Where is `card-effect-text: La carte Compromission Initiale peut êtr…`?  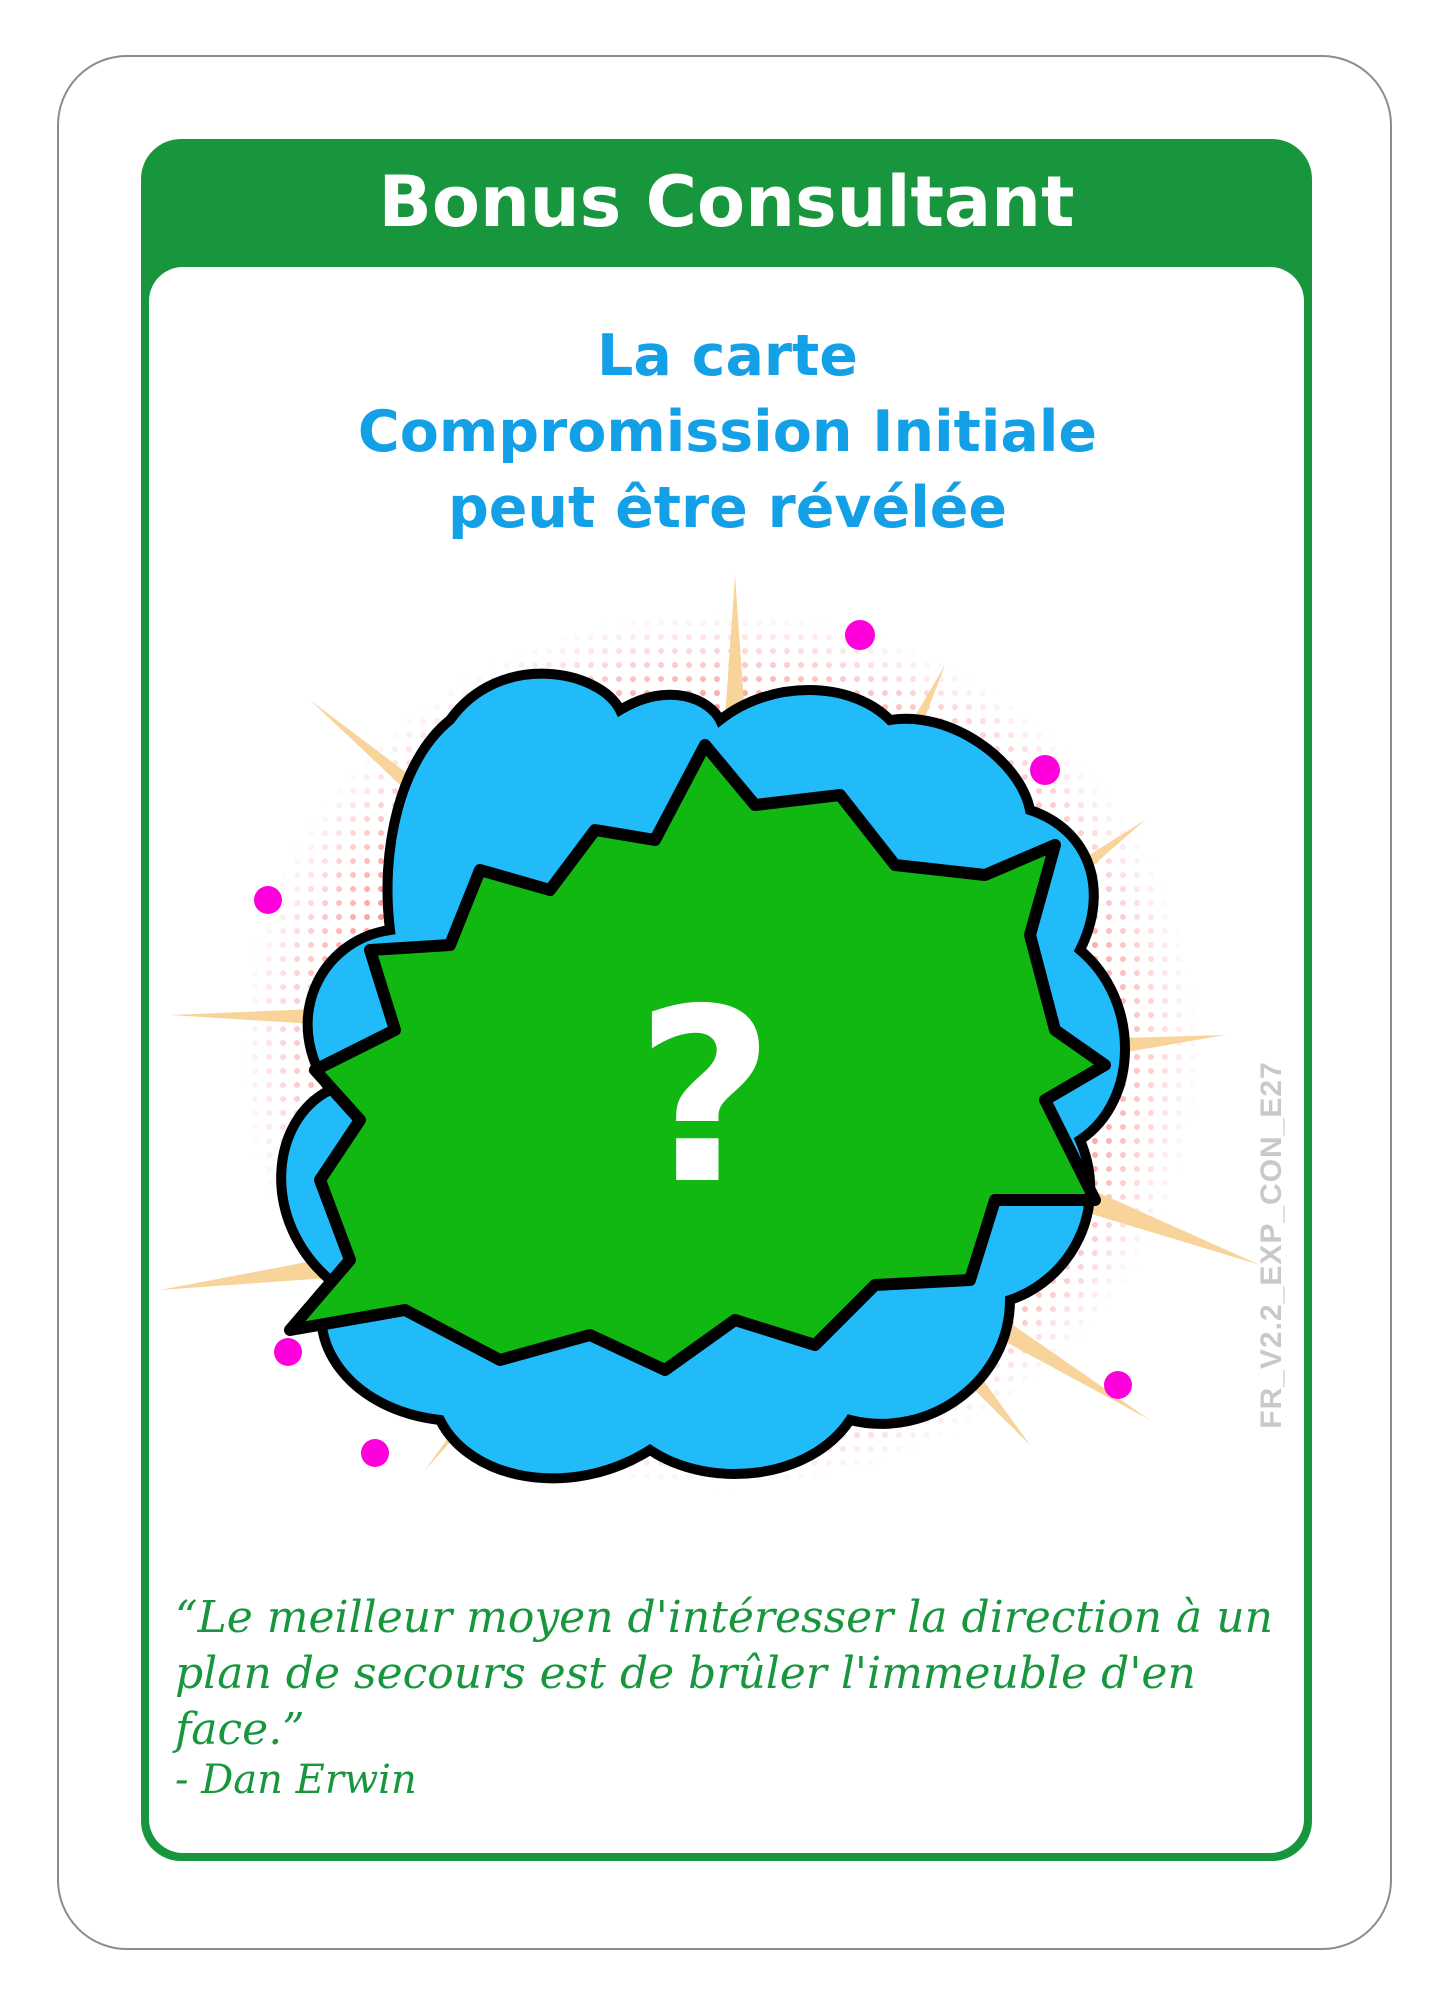
card-effect-text: La carte Compromission Initiale peut êtr… is located at coordinates (727, 432).